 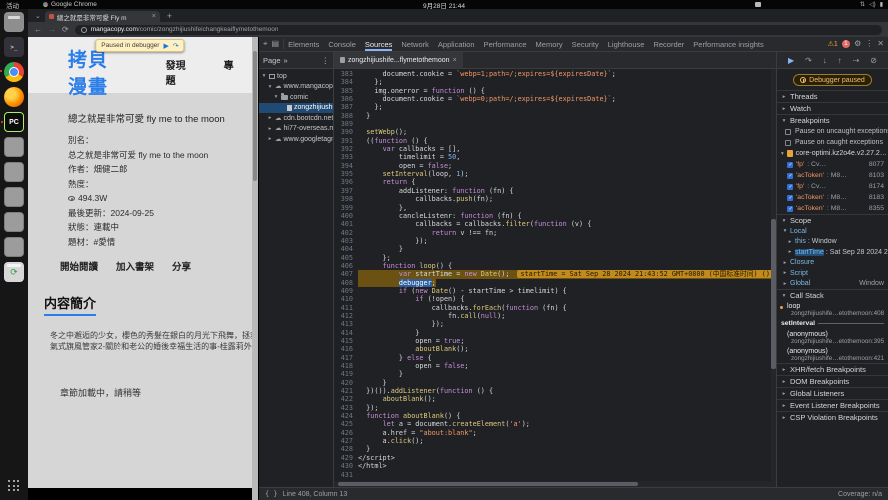 What do you see at coordinates (346, 166) in the screenshot?
I see `line-number: 394` at bounding box center [346, 166].